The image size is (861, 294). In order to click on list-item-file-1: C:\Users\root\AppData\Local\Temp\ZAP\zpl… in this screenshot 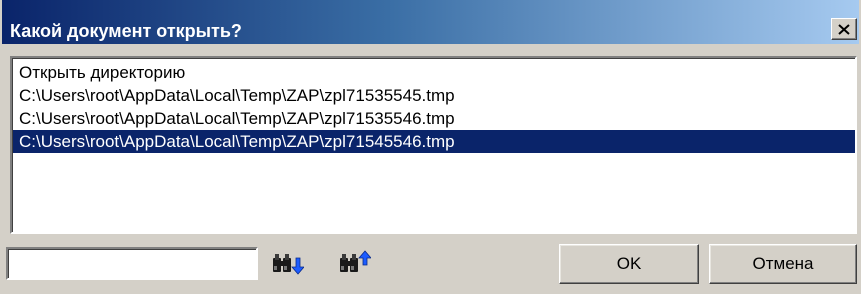, I will do `click(434, 95)`.